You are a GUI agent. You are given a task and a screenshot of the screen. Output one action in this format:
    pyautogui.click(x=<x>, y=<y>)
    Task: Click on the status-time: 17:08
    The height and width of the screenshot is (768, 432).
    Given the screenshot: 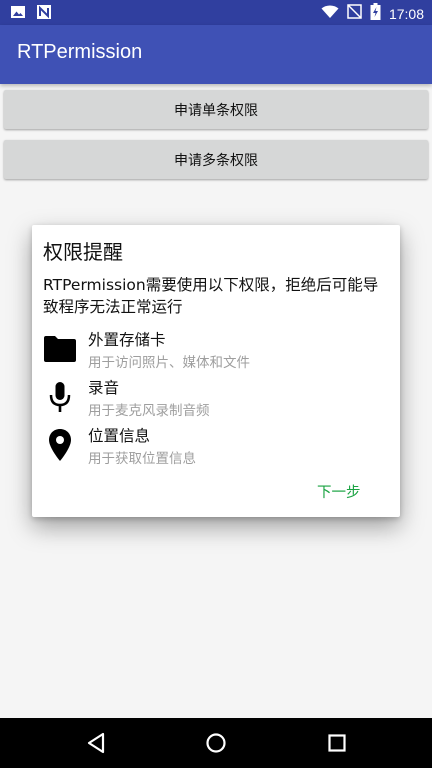 What is the action you would take?
    pyautogui.click(x=406, y=13)
    